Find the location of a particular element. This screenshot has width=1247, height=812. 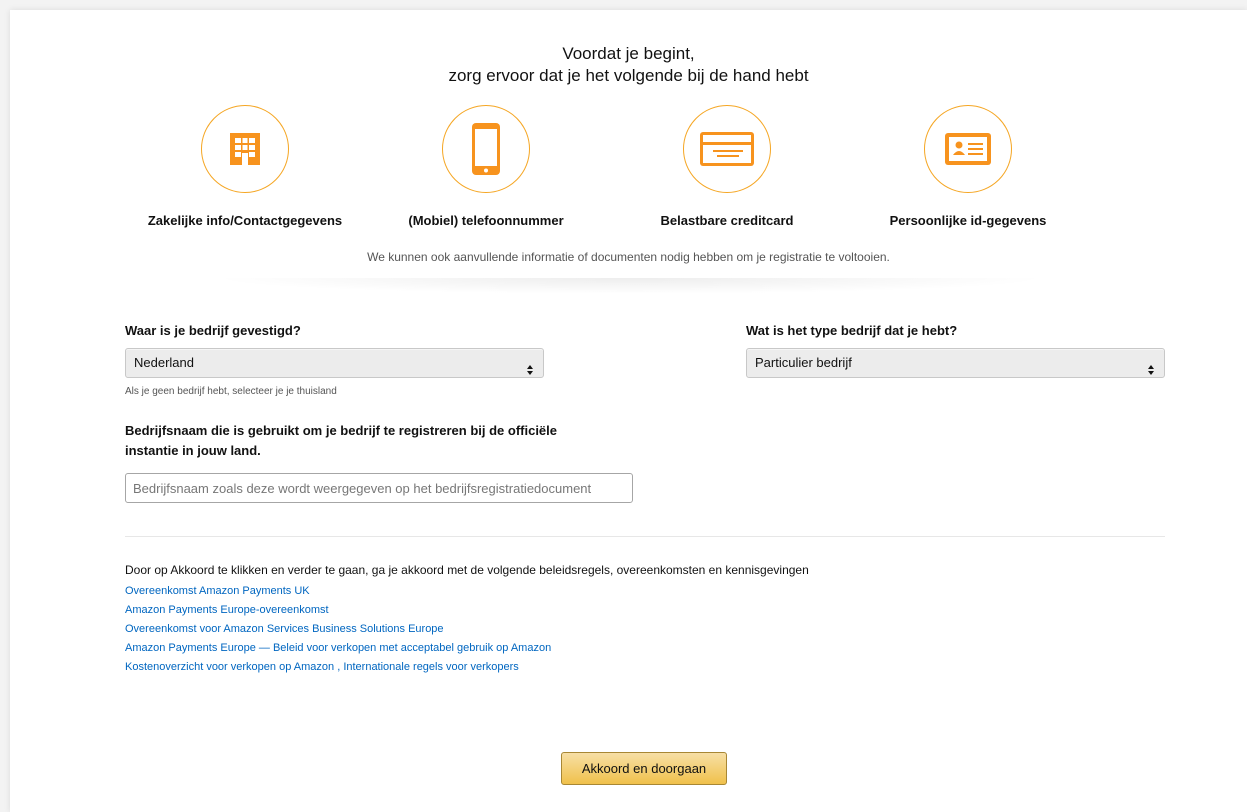

requirement-label: (Mobiel) telefoonnummer is located at coordinates (486, 220).